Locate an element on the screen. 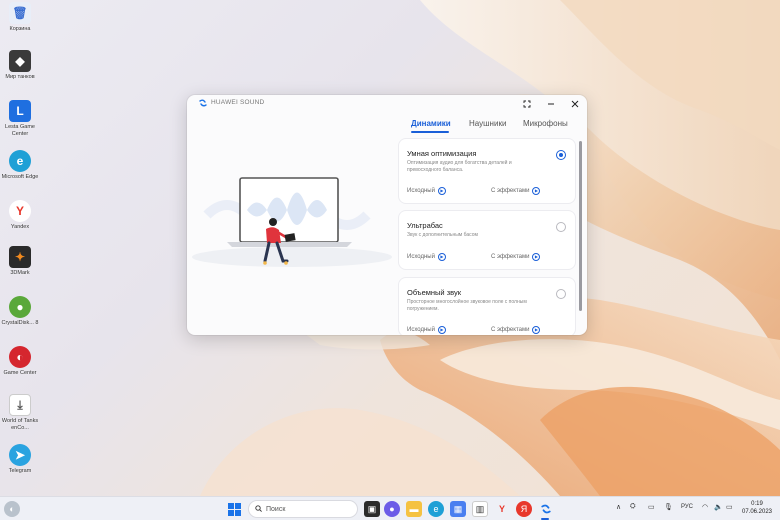 The width and height of the screenshot is (780, 520). chevron-up-icon: ∧ is located at coordinates (618, 507).